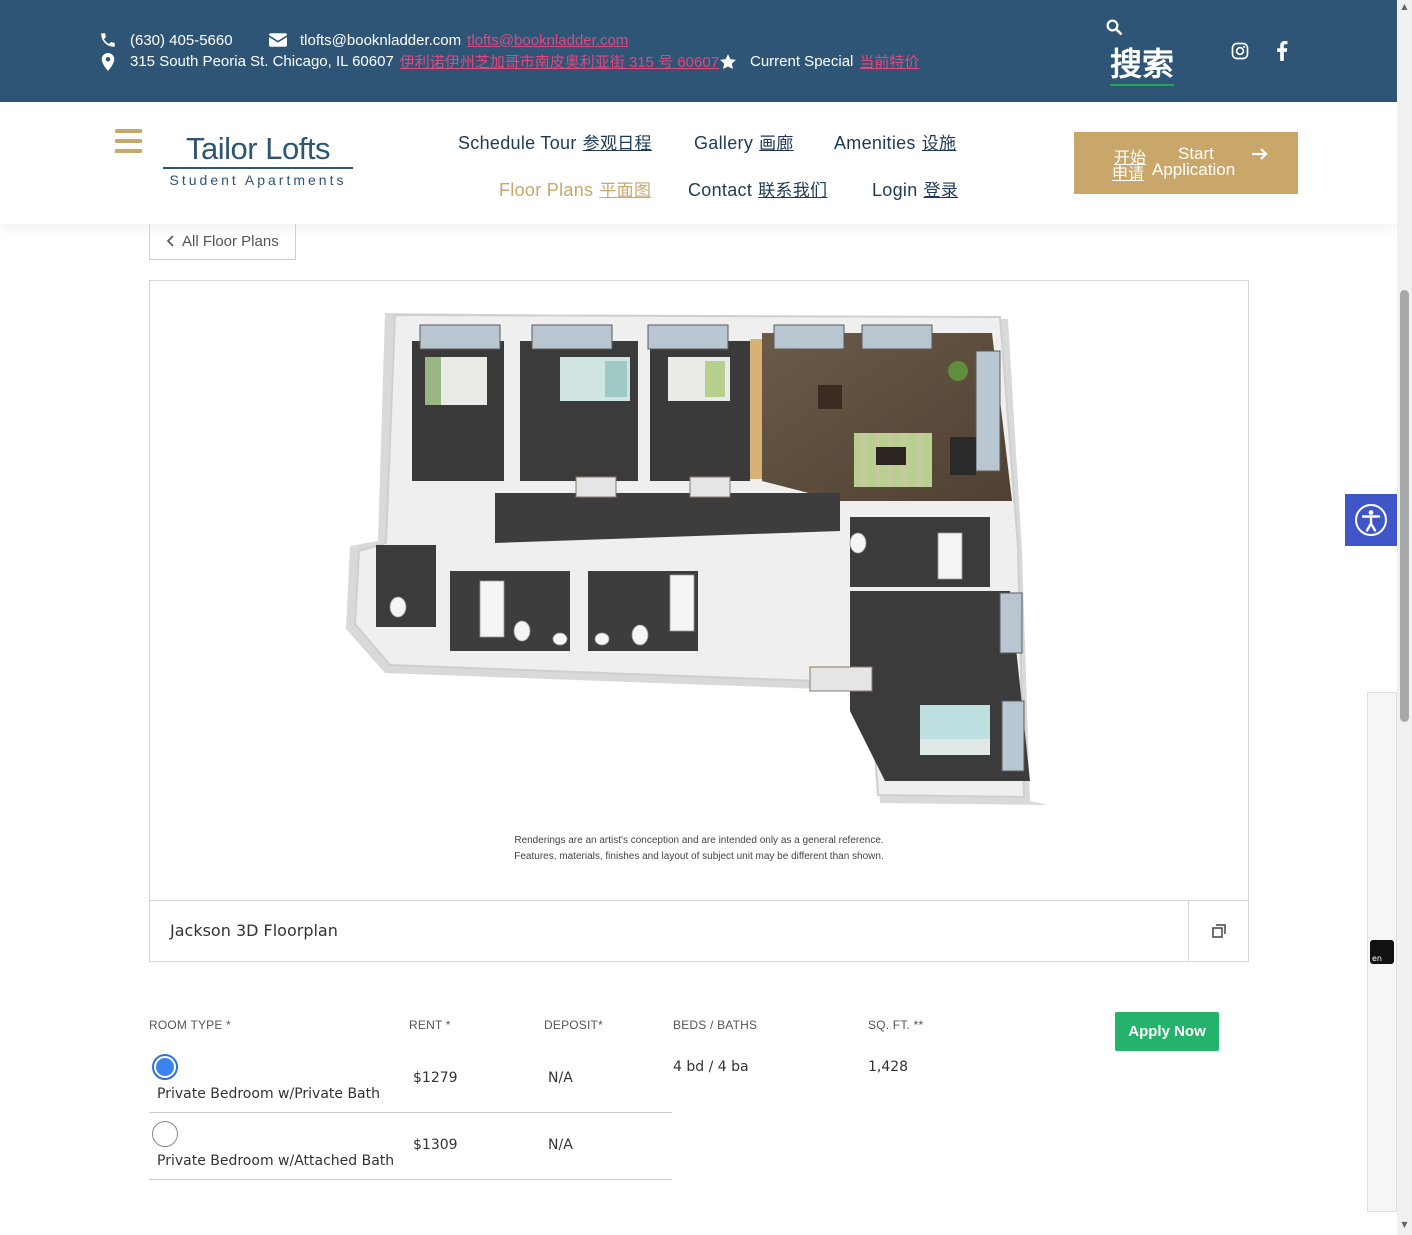  I want to click on current-special-row: Current Special 当前特价, so click(818, 61).